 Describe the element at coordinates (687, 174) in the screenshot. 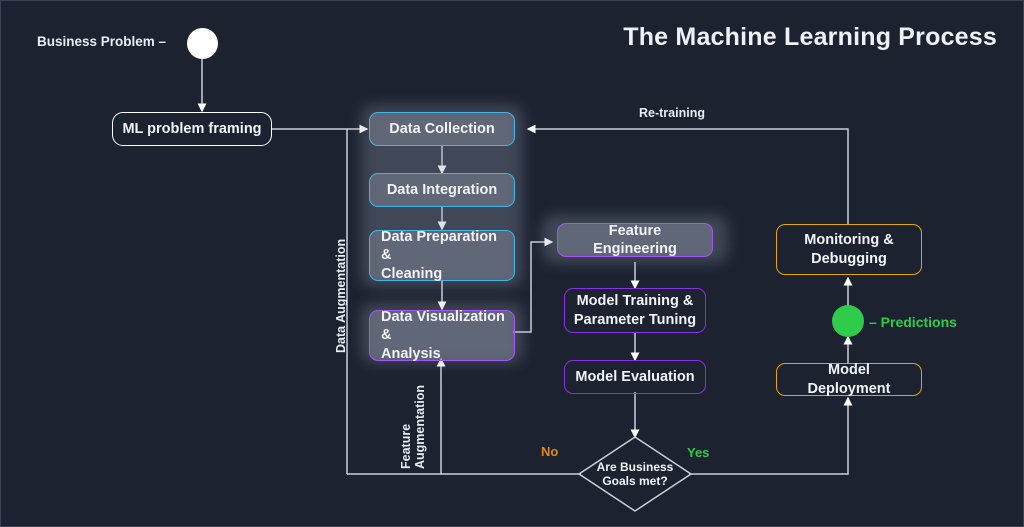

I see `edge-re-training` at that location.